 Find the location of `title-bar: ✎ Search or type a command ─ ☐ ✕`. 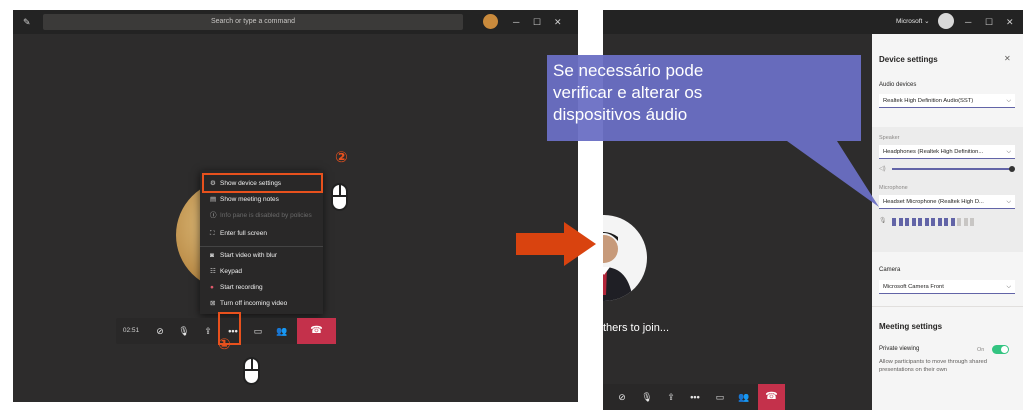

title-bar: ✎ Search or type a command ─ ☐ ✕ is located at coordinates (295, 22).